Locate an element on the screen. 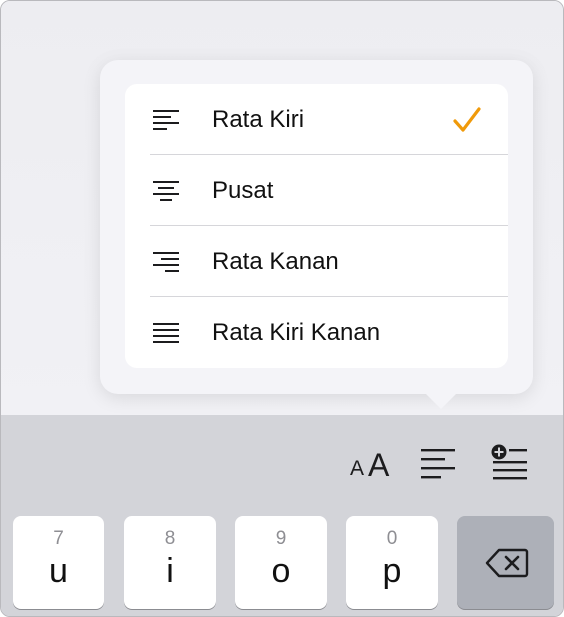  key-i: 8 i is located at coordinates (170, 562).